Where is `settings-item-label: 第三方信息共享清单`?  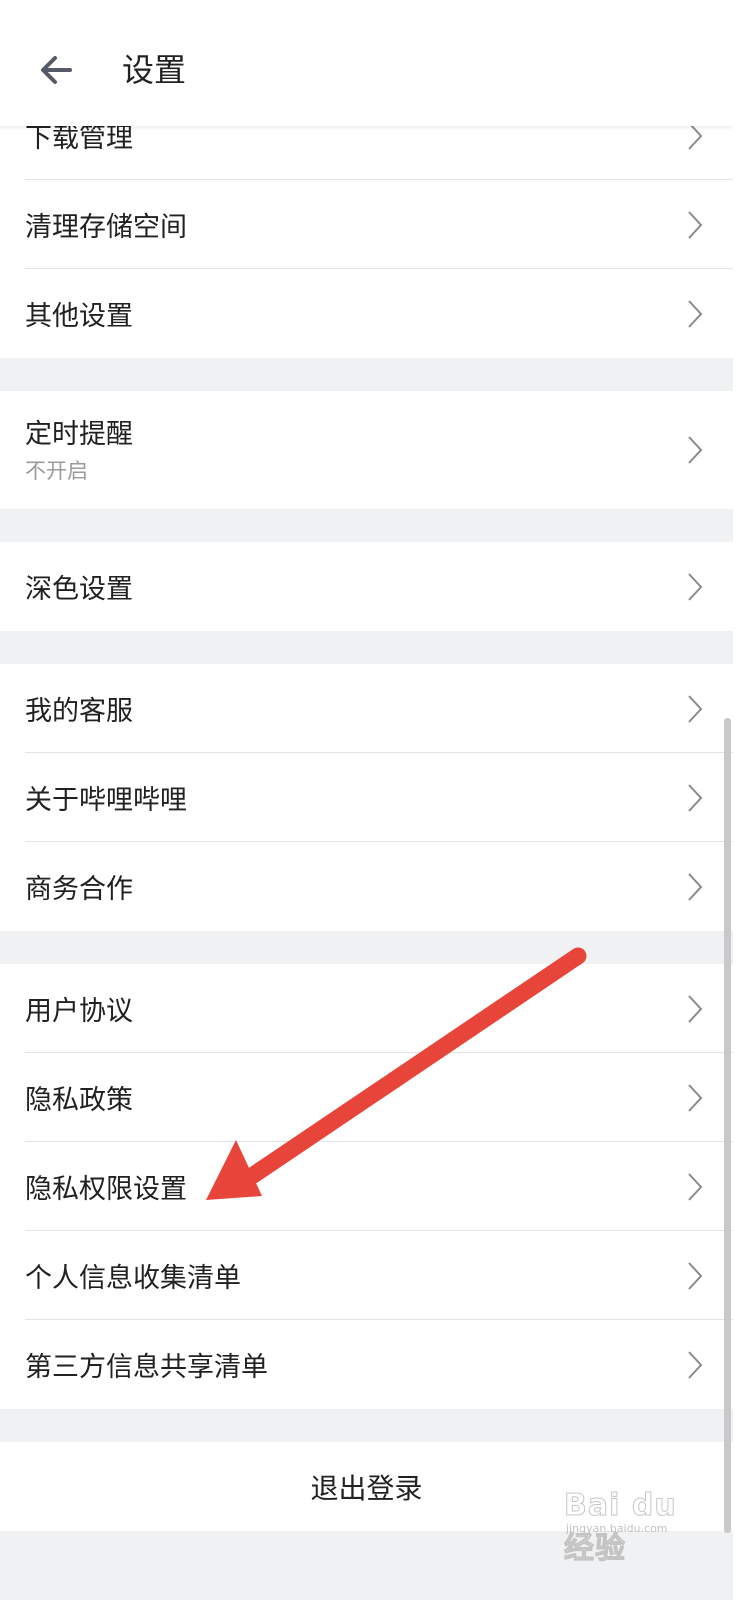 settings-item-label: 第三方信息共享清单 is located at coordinates (146, 1367).